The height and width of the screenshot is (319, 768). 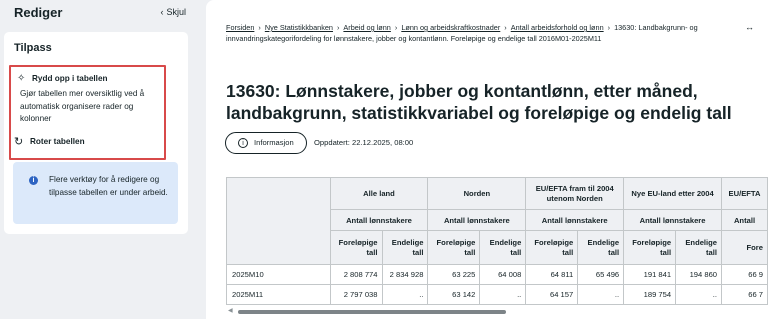 I want to click on information-button-label: Informasjon, so click(x=274, y=142).